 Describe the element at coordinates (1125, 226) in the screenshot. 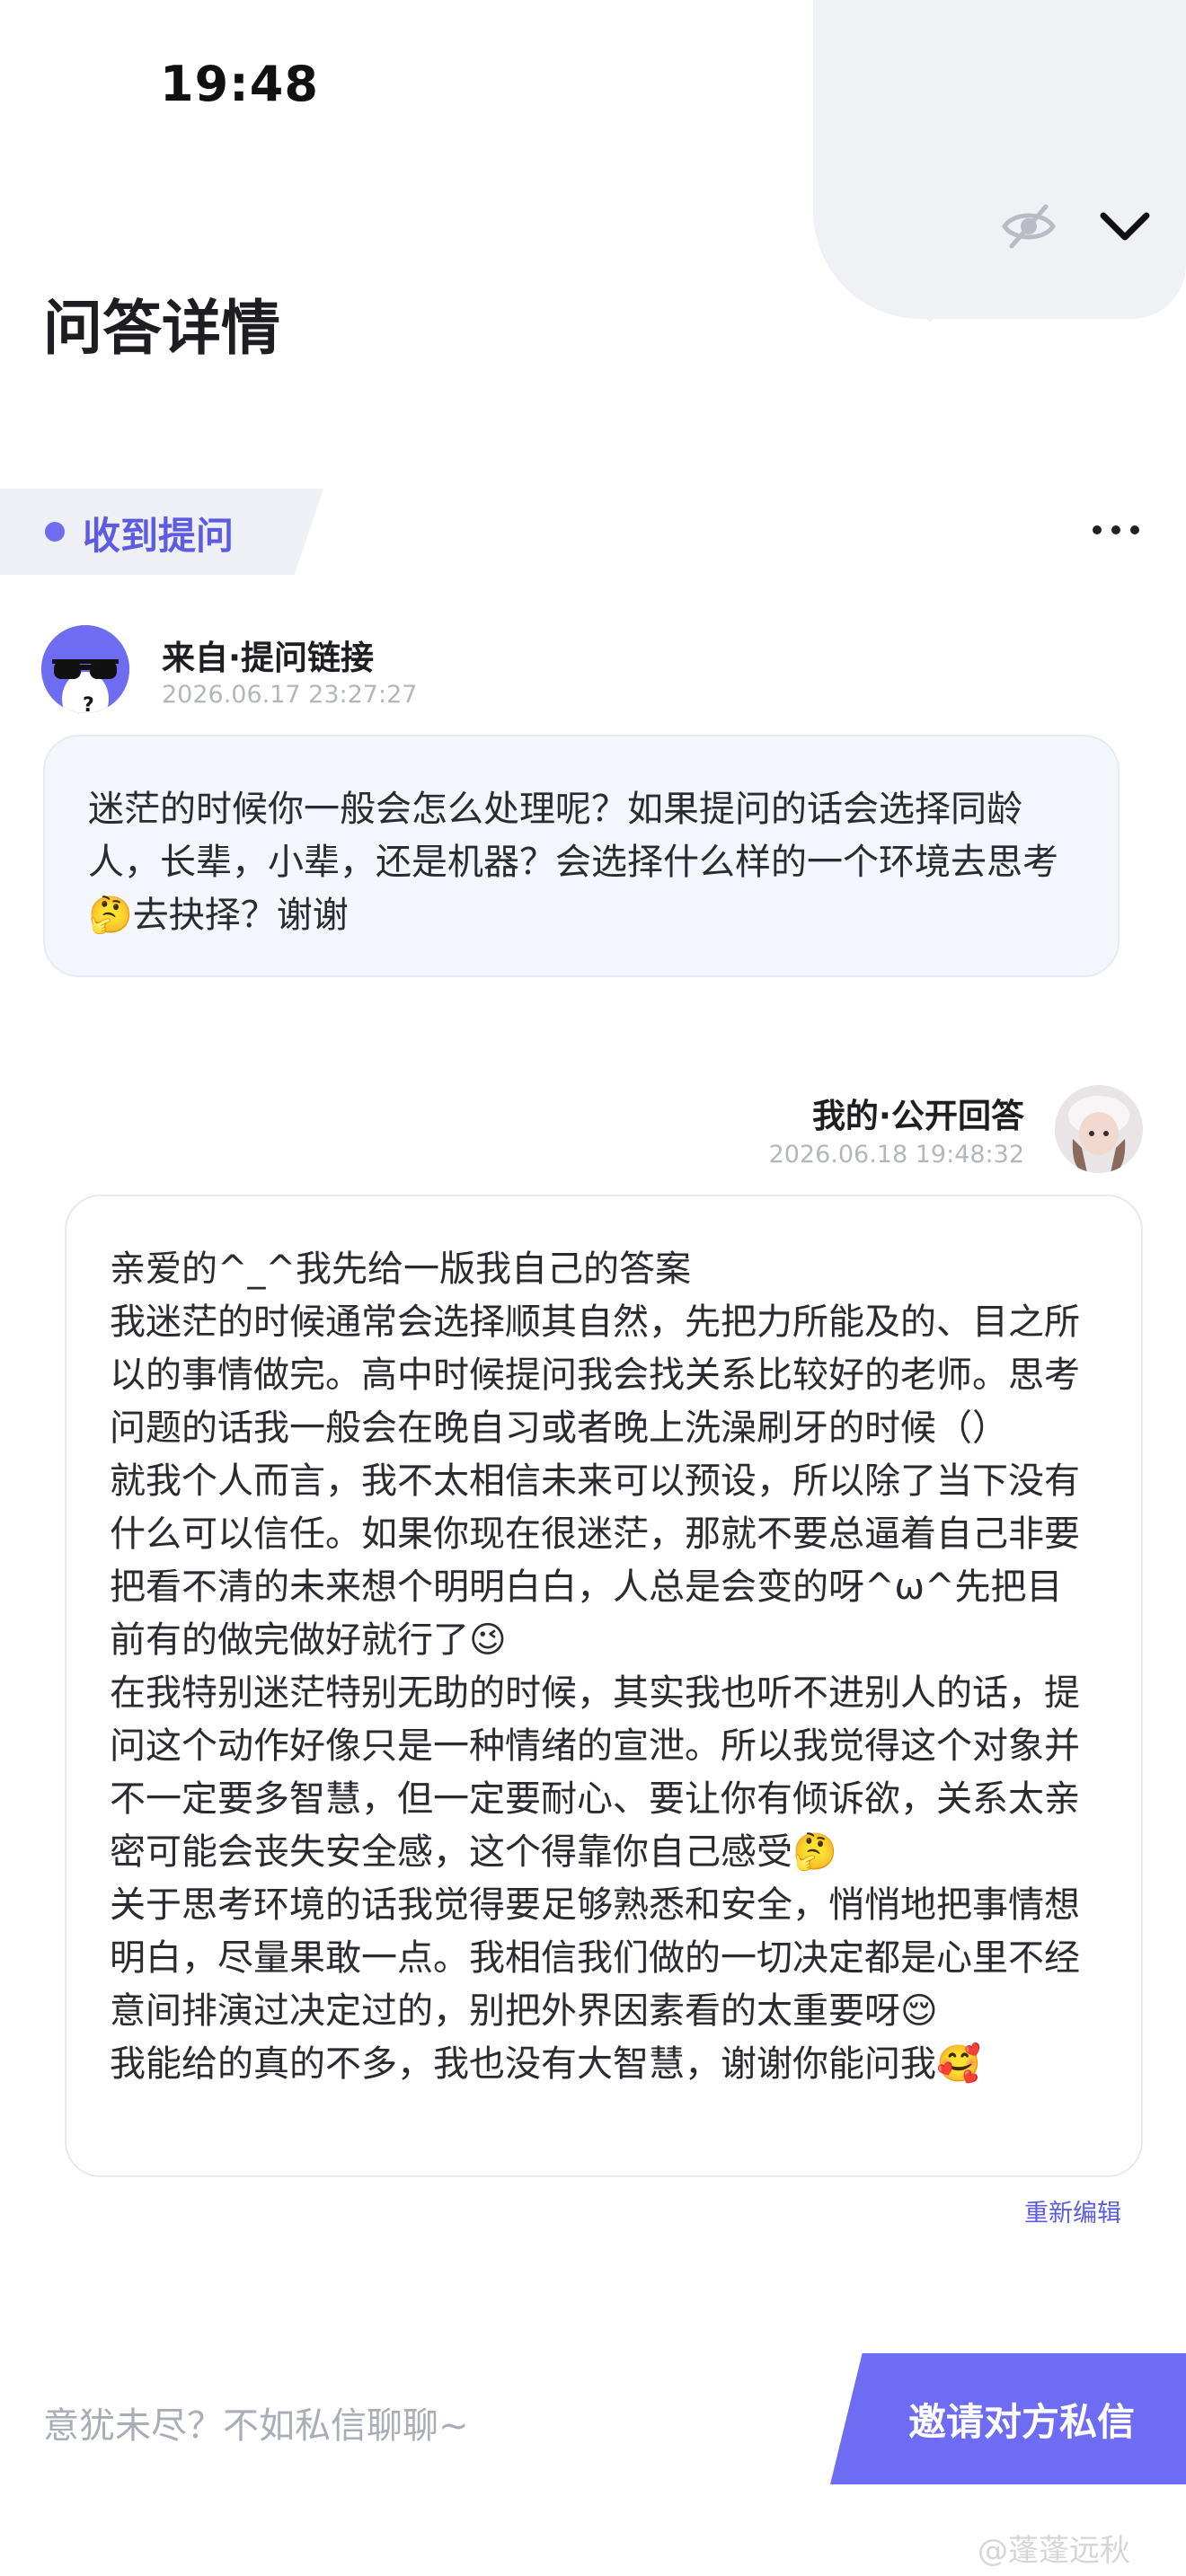

I see `chevron-down-icon` at that location.